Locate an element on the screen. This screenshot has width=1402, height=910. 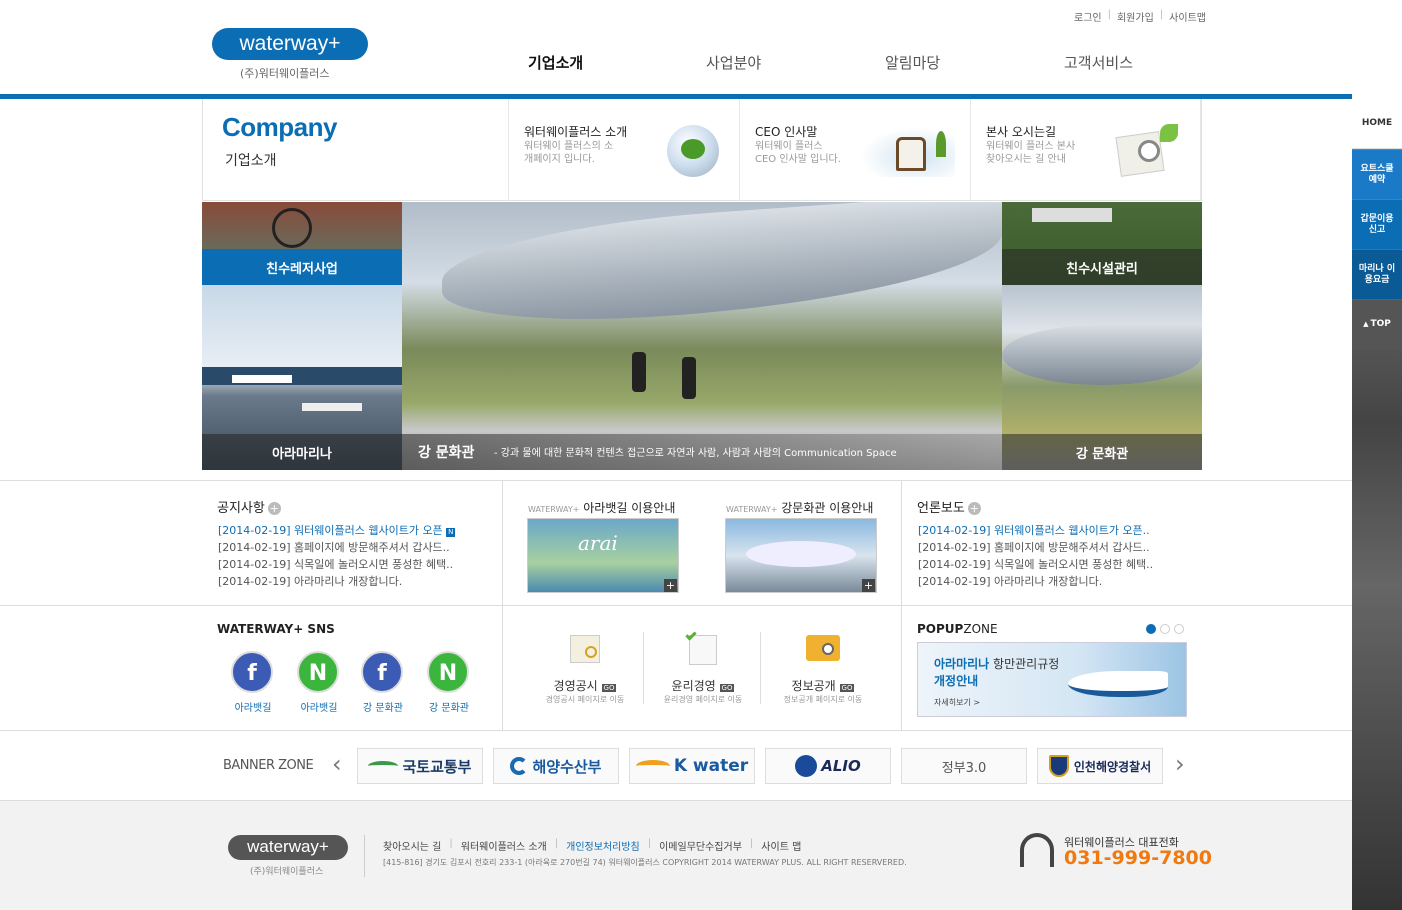
sitemap-link: 사이트맵 is located at coordinates (1187, 16).